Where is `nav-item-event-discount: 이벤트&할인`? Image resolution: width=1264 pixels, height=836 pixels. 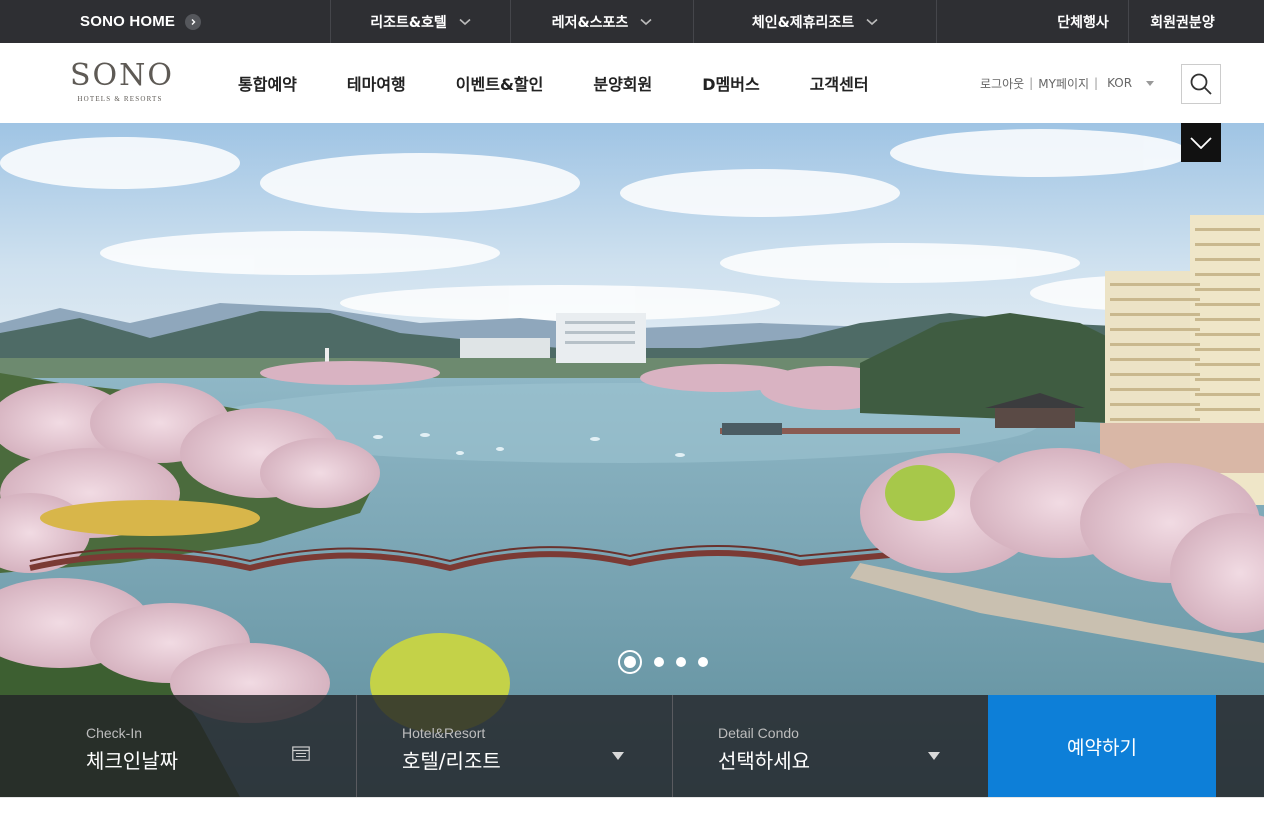 nav-item-event-discount: 이벤트&할인 is located at coordinates (500, 83).